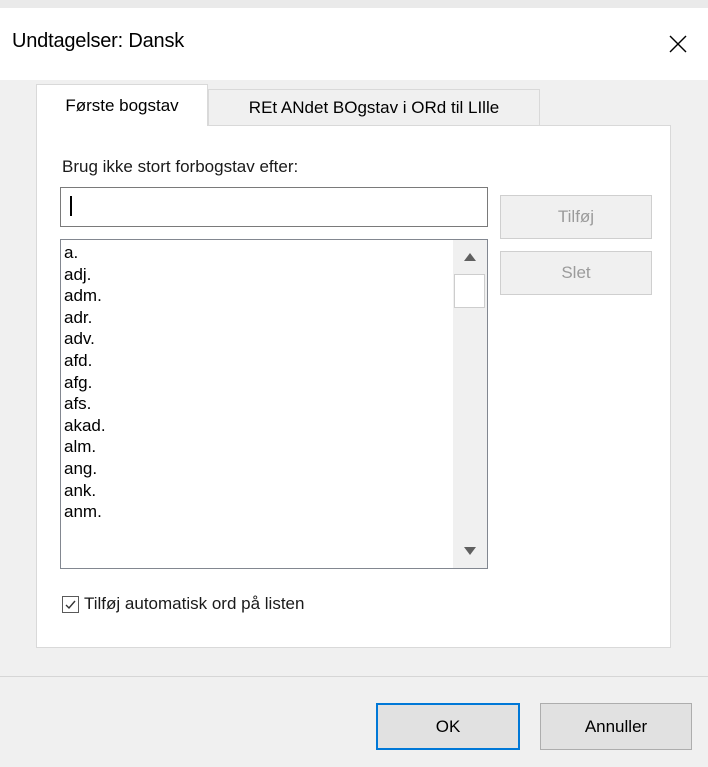  I want to click on arrow-up-icon, so click(470, 257).